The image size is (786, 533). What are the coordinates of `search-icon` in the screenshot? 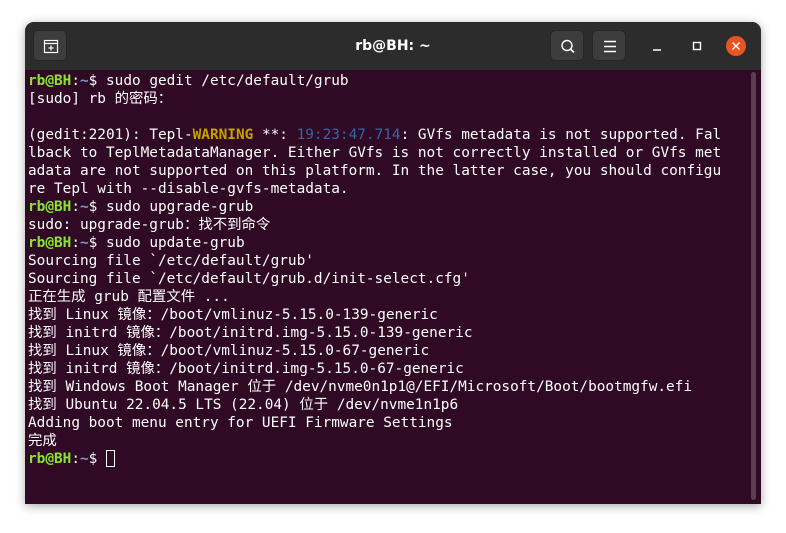 It's located at (568, 46).